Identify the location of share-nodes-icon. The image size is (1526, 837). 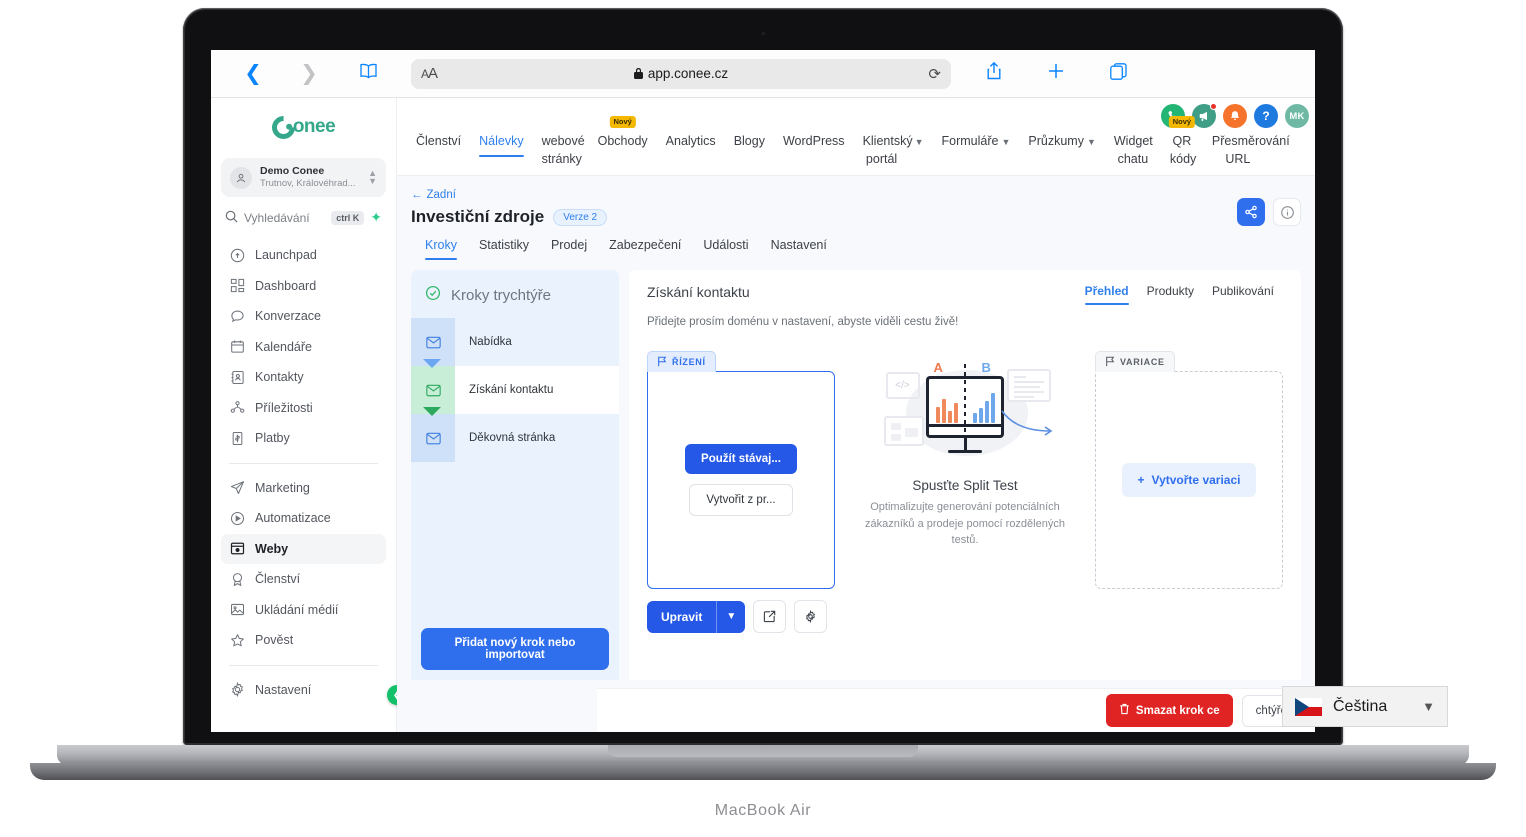
(1251, 212).